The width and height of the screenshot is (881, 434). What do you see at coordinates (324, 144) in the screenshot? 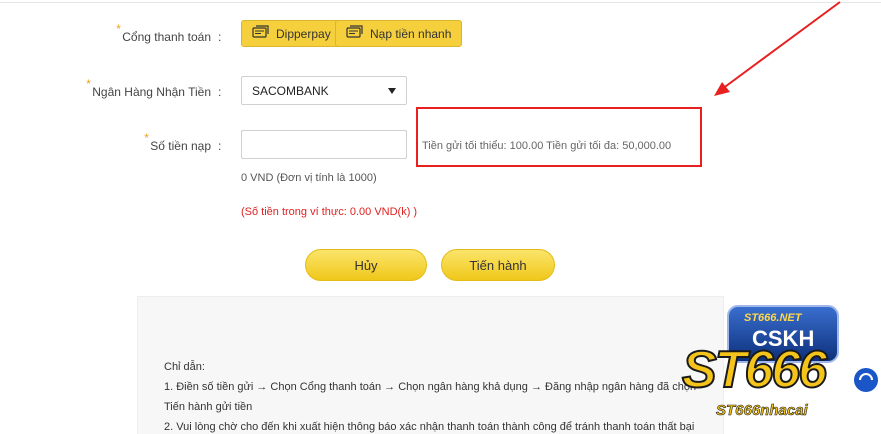
I see `amount-input` at bounding box center [324, 144].